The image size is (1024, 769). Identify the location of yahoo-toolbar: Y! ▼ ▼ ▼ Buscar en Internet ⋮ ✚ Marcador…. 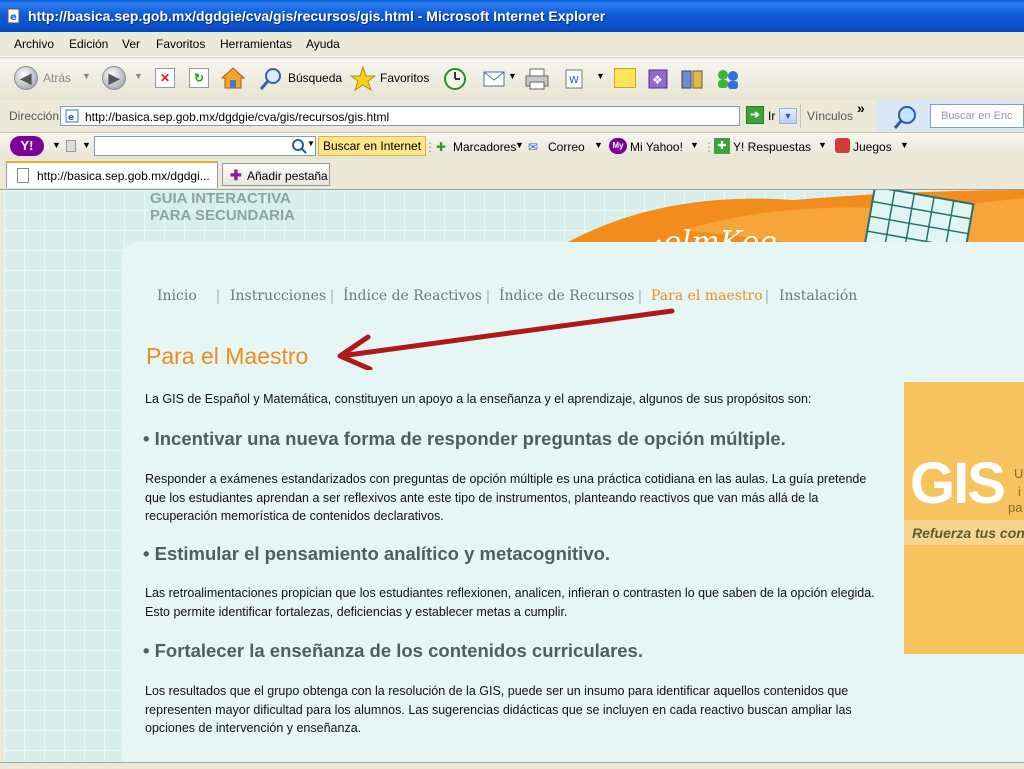
(512, 146).